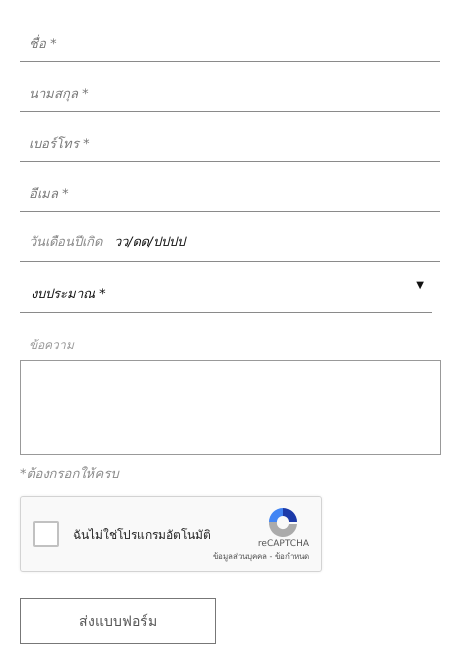 The height and width of the screenshot is (658, 461). What do you see at coordinates (226, 287) in the screenshot?
I see `budget-dropdown: งบประมาณ * ▼` at bounding box center [226, 287].